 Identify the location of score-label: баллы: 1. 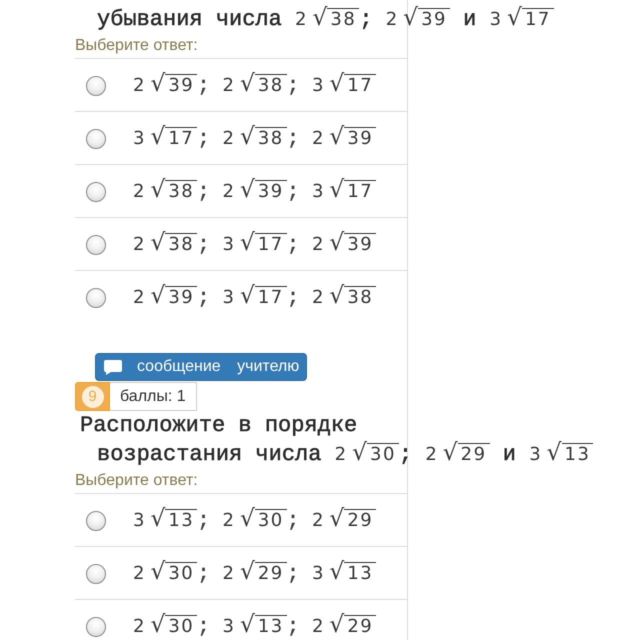
(153, 396).